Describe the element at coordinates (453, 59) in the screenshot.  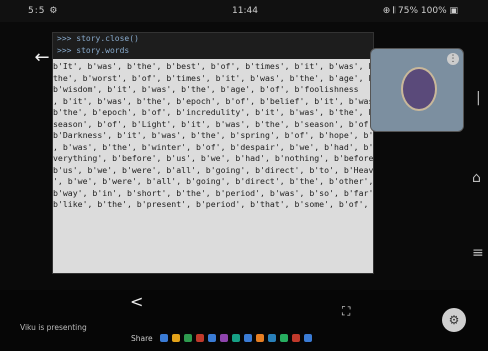
I see `more-options-icon: ⋮` at that location.